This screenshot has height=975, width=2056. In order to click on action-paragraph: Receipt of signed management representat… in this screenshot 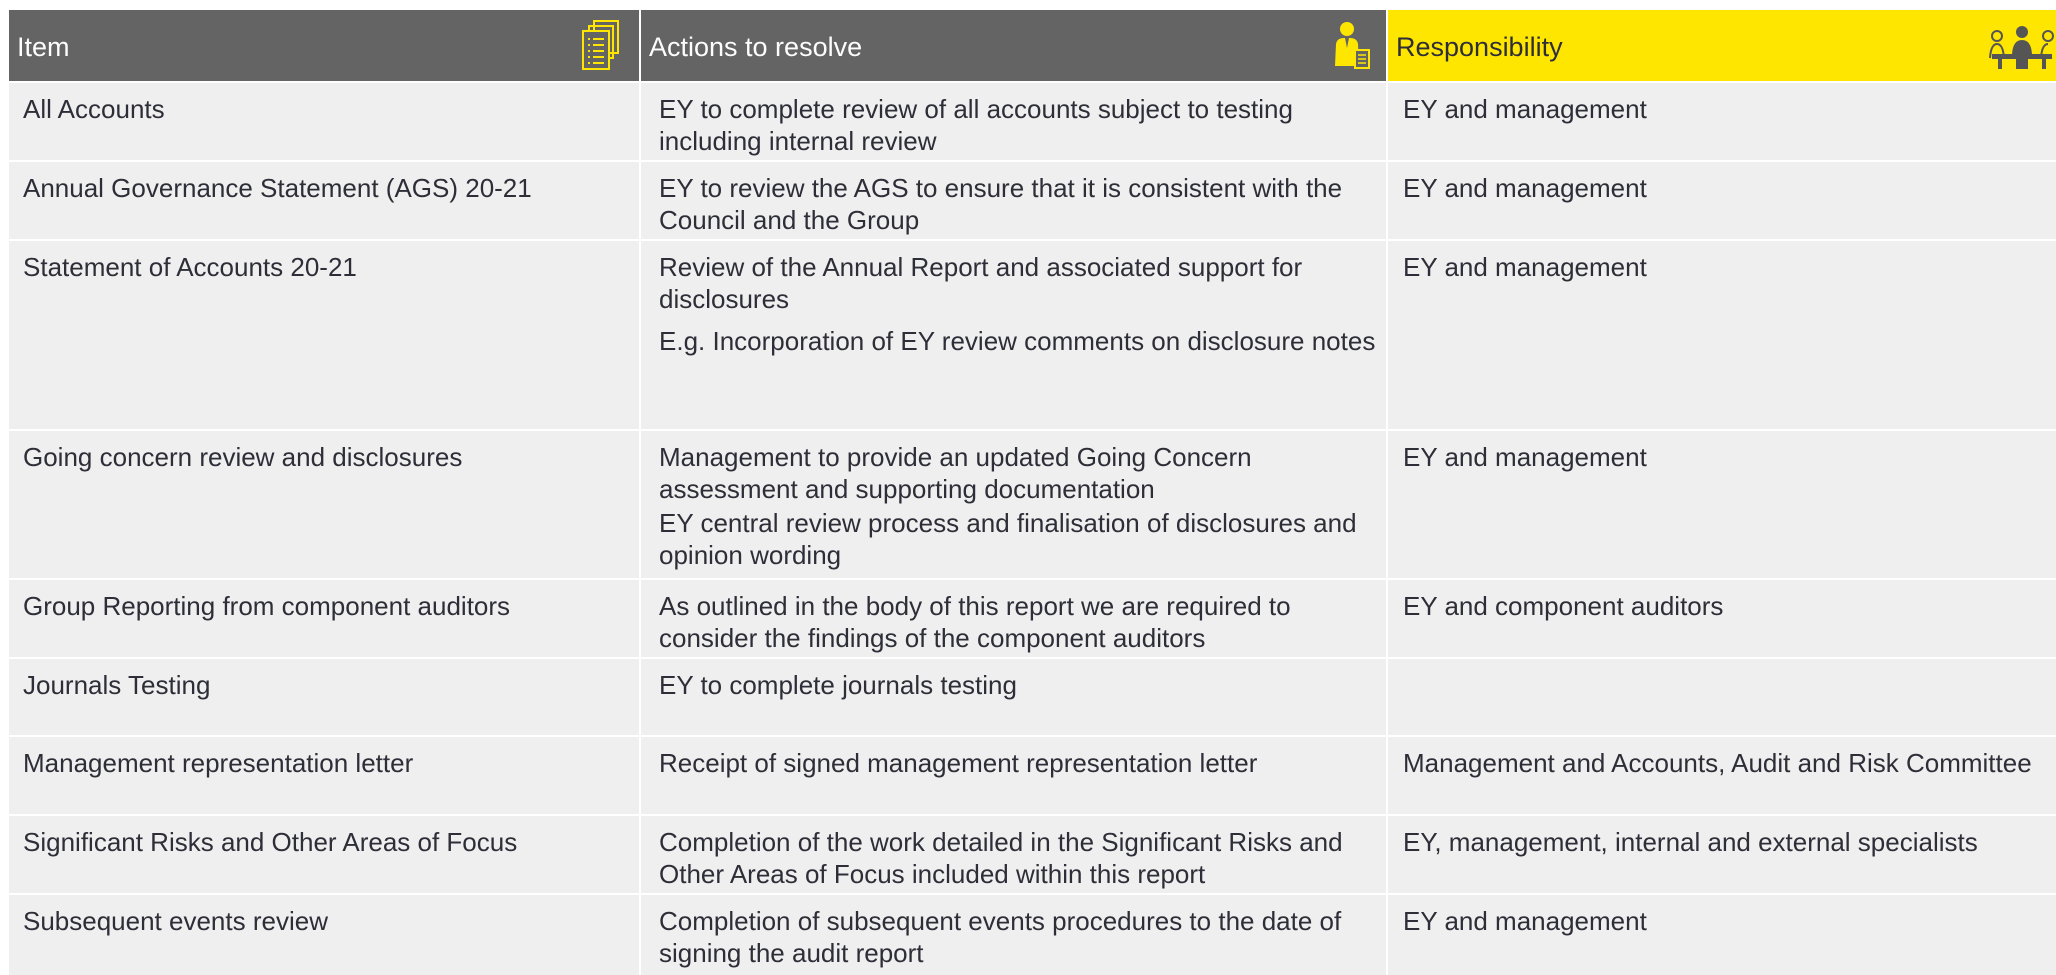, I will do `click(958, 763)`.